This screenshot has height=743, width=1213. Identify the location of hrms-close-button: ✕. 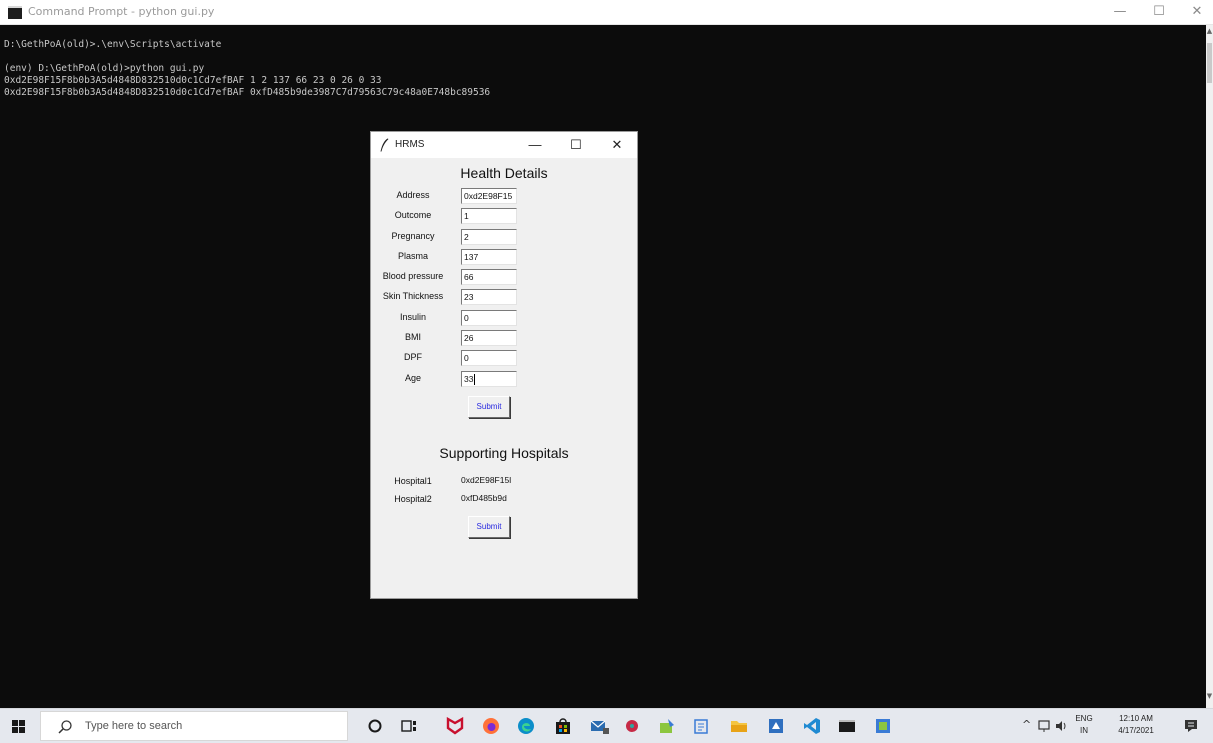
(617, 145).